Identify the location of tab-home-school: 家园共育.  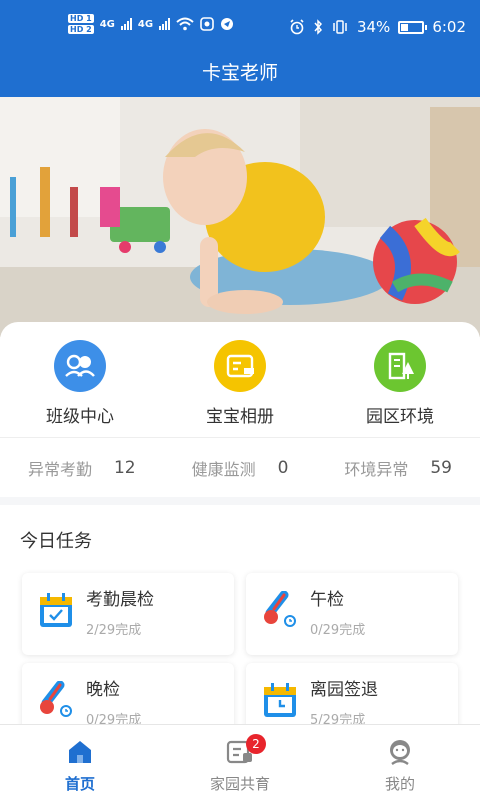
(240, 762).